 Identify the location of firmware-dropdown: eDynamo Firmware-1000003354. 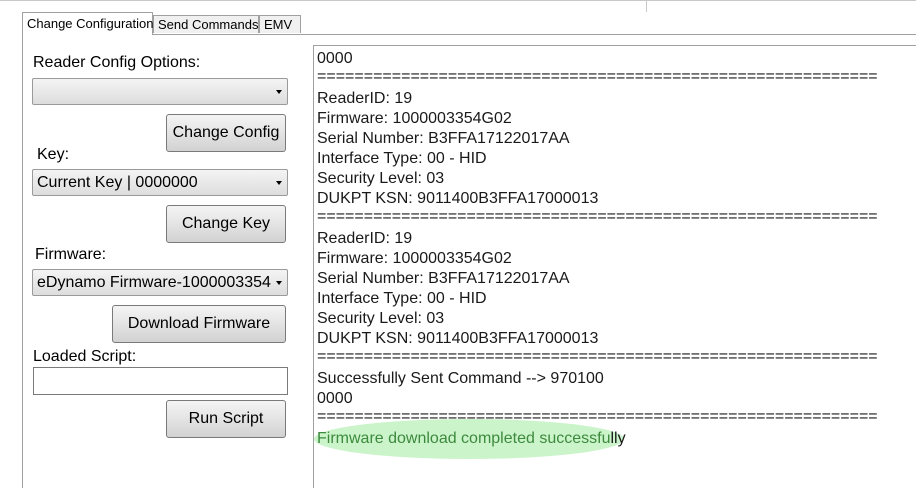
(160, 282).